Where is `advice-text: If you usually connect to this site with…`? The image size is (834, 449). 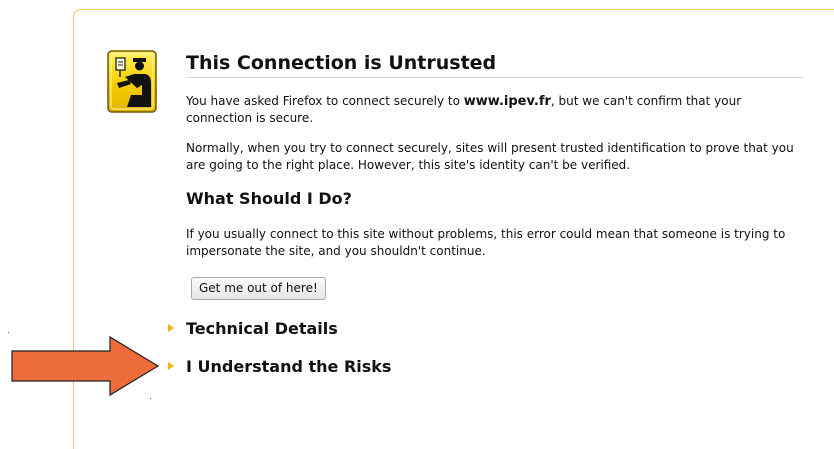
advice-text: If you usually connect to this site with… is located at coordinates (486, 242).